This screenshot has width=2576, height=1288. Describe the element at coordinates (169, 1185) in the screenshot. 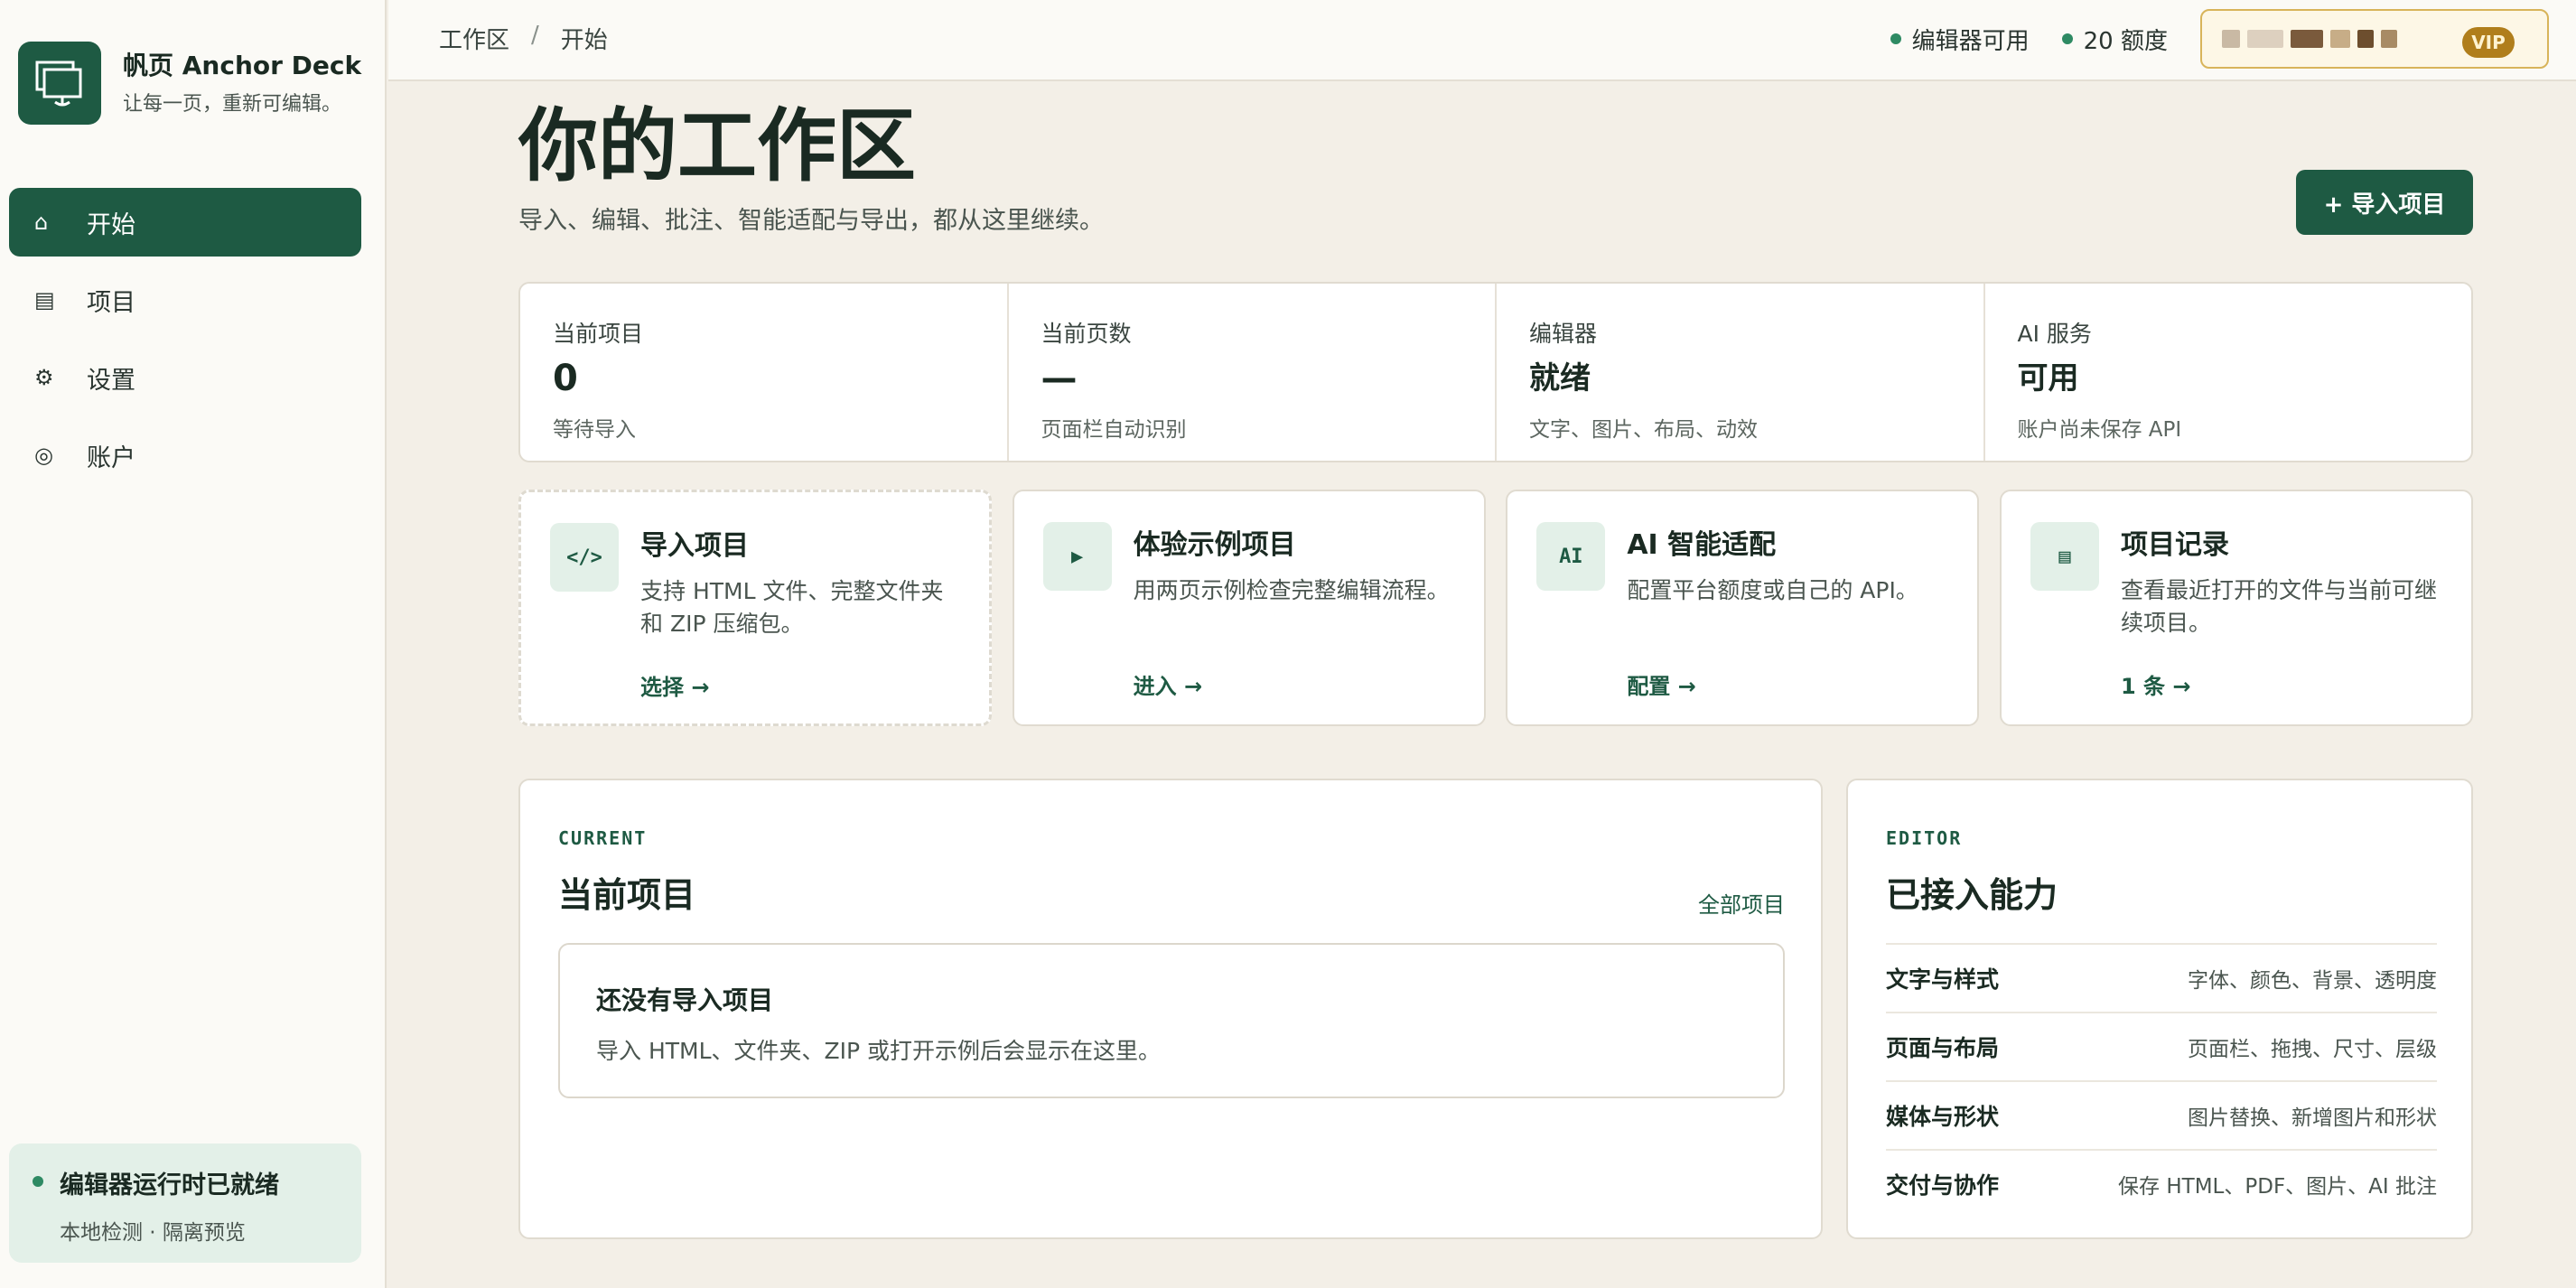

I see `runtime-status-title: 编辑器运行时已就绪` at that location.